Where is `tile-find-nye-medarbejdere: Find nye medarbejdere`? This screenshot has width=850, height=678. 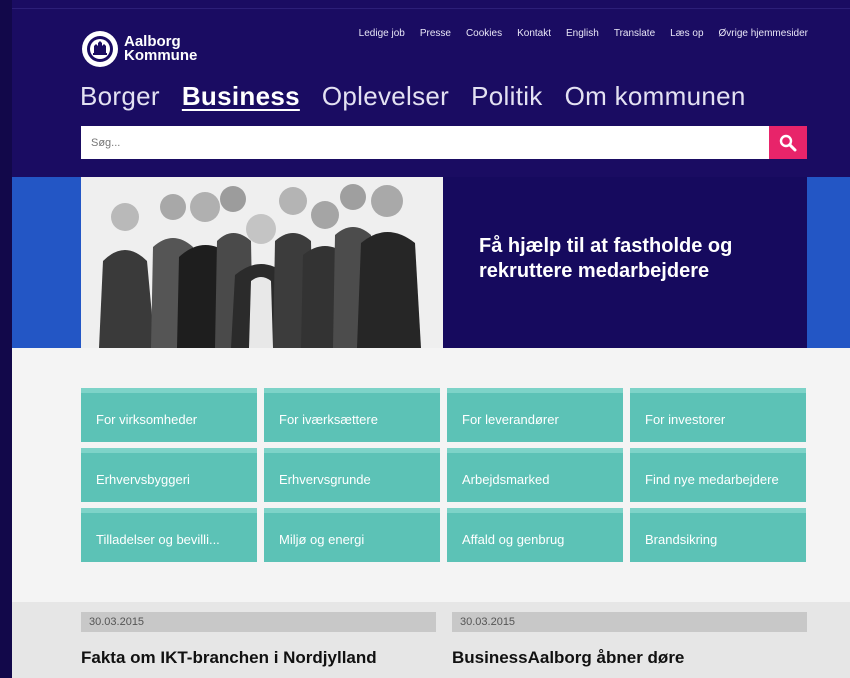 tile-find-nye-medarbejdere: Find nye medarbejdere is located at coordinates (718, 475).